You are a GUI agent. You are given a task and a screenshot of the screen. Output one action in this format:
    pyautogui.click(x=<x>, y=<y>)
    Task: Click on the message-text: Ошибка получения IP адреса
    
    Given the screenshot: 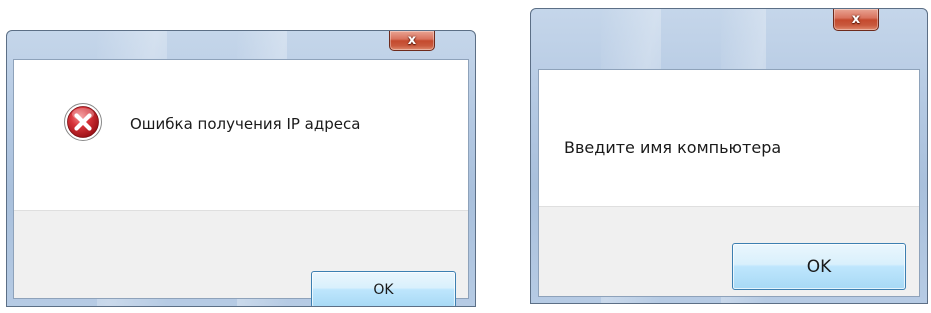 What is the action you would take?
    pyautogui.click(x=245, y=124)
    